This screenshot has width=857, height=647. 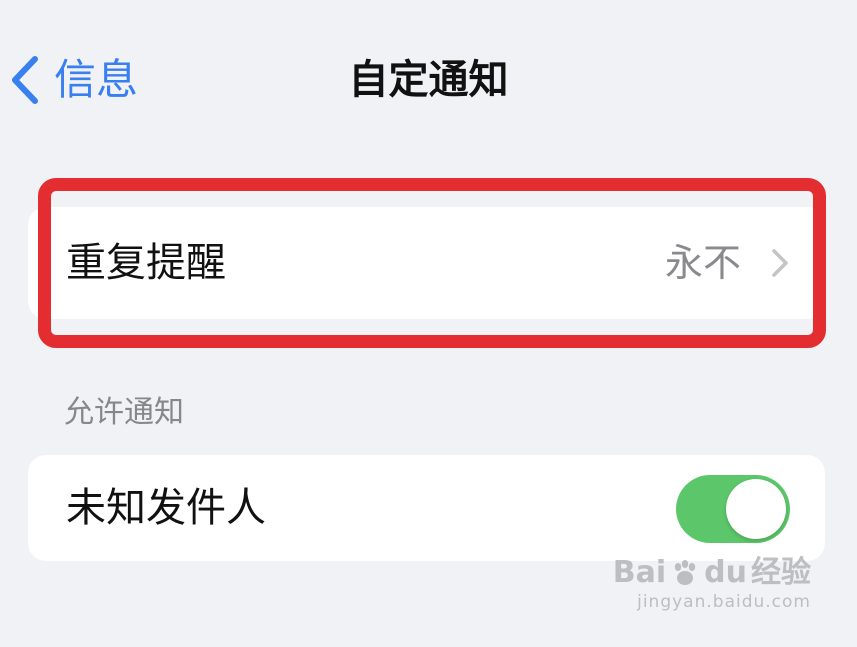 I want to click on watermark-brand-cn: 经验, so click(x=781, y=572).